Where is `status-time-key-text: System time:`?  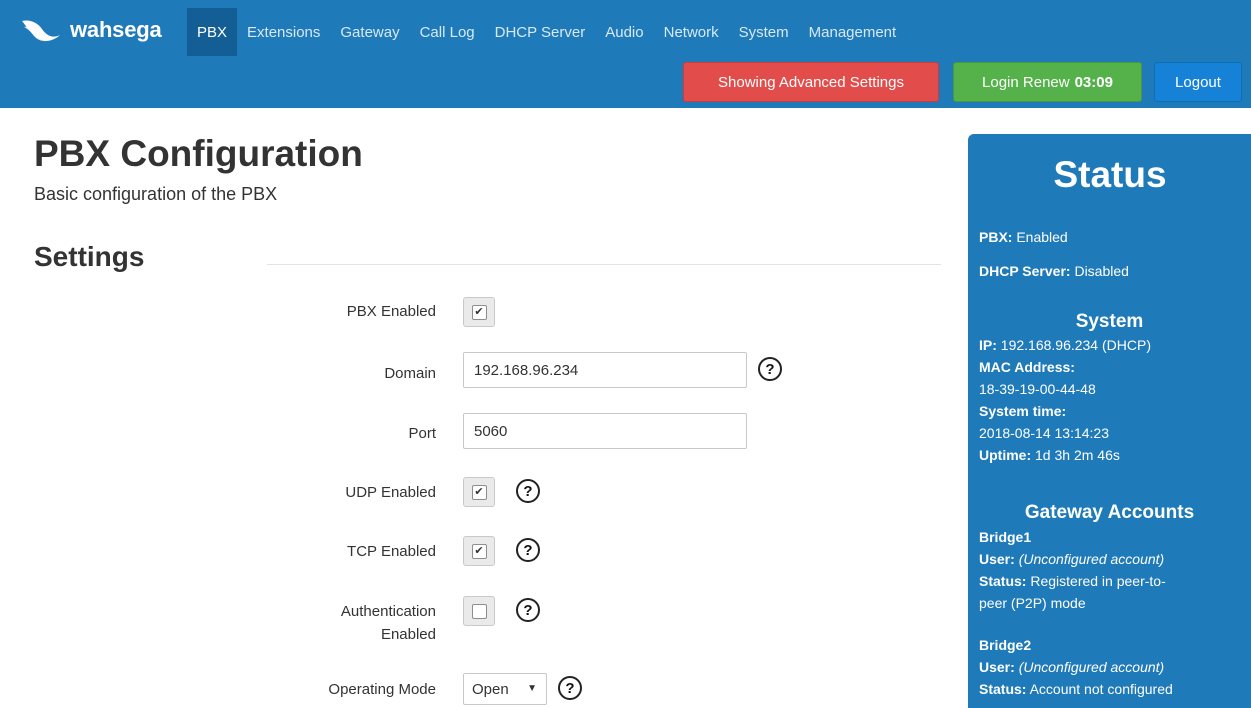
status-time-key-text: System time: is located at coordinates (1023, 411).